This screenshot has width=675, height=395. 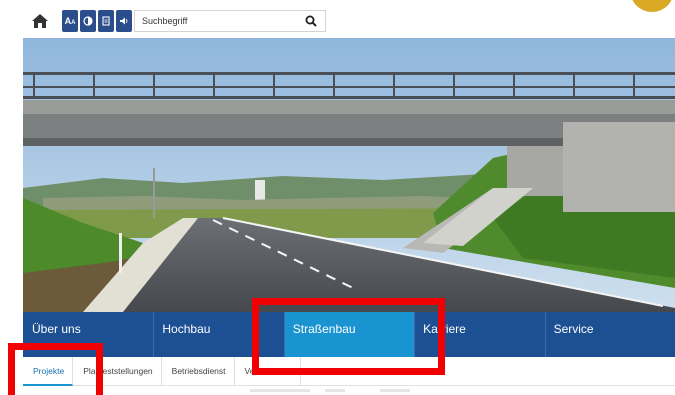 I want to click on speaker-icon, so click(x=124, y=21).